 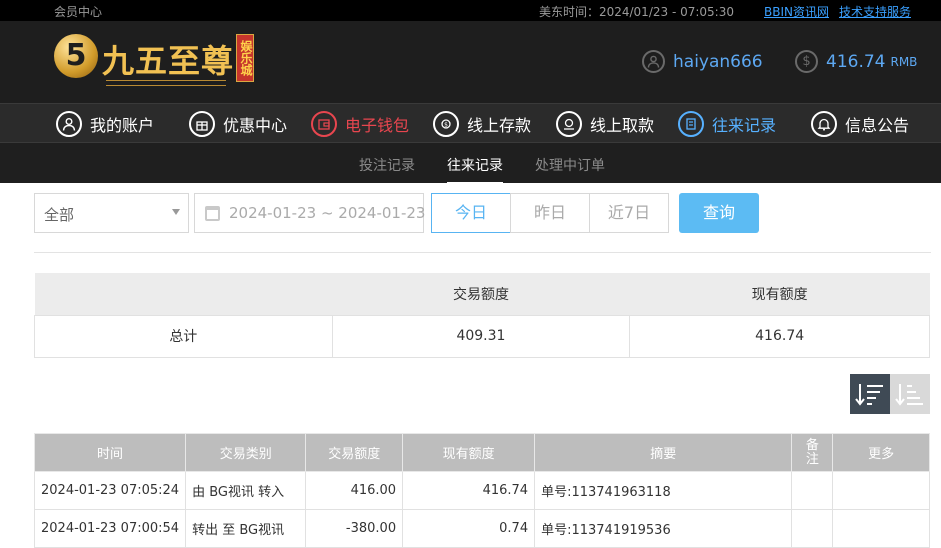 What do you see at coordinates (481, 294) in the screenshot?
I see `summary-header-transaction: 交易额度` at bounding box center [481, 294].